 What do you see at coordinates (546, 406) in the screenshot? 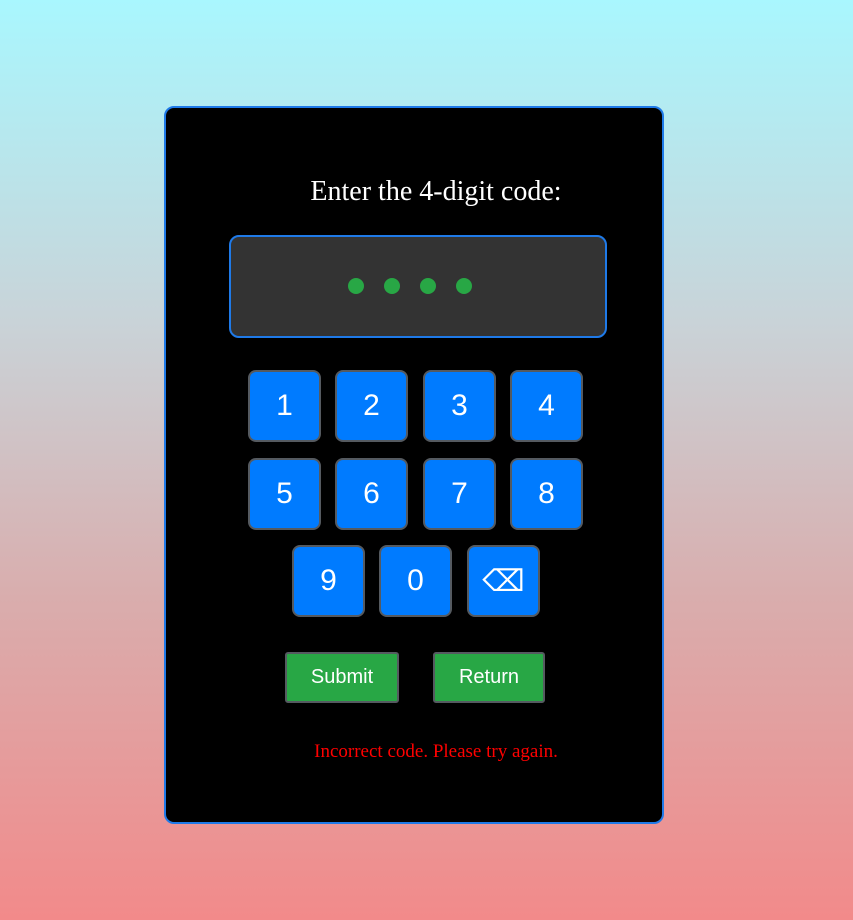
I see `key-4-button: 4` at bounding box center [546, 406].